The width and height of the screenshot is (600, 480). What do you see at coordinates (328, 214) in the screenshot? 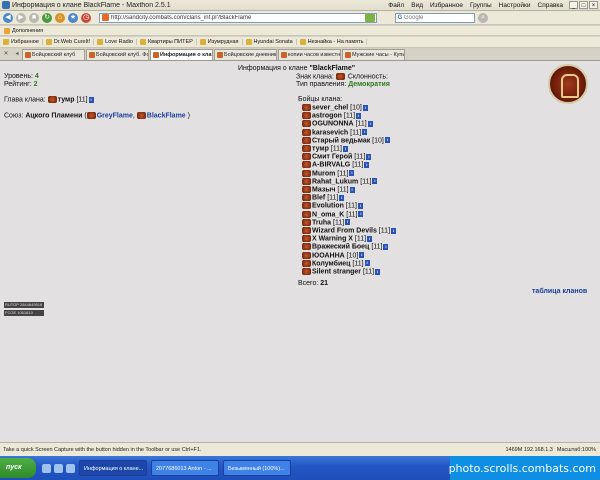
I see `member-name: N_oma_K` at bounding box center [328, 214].